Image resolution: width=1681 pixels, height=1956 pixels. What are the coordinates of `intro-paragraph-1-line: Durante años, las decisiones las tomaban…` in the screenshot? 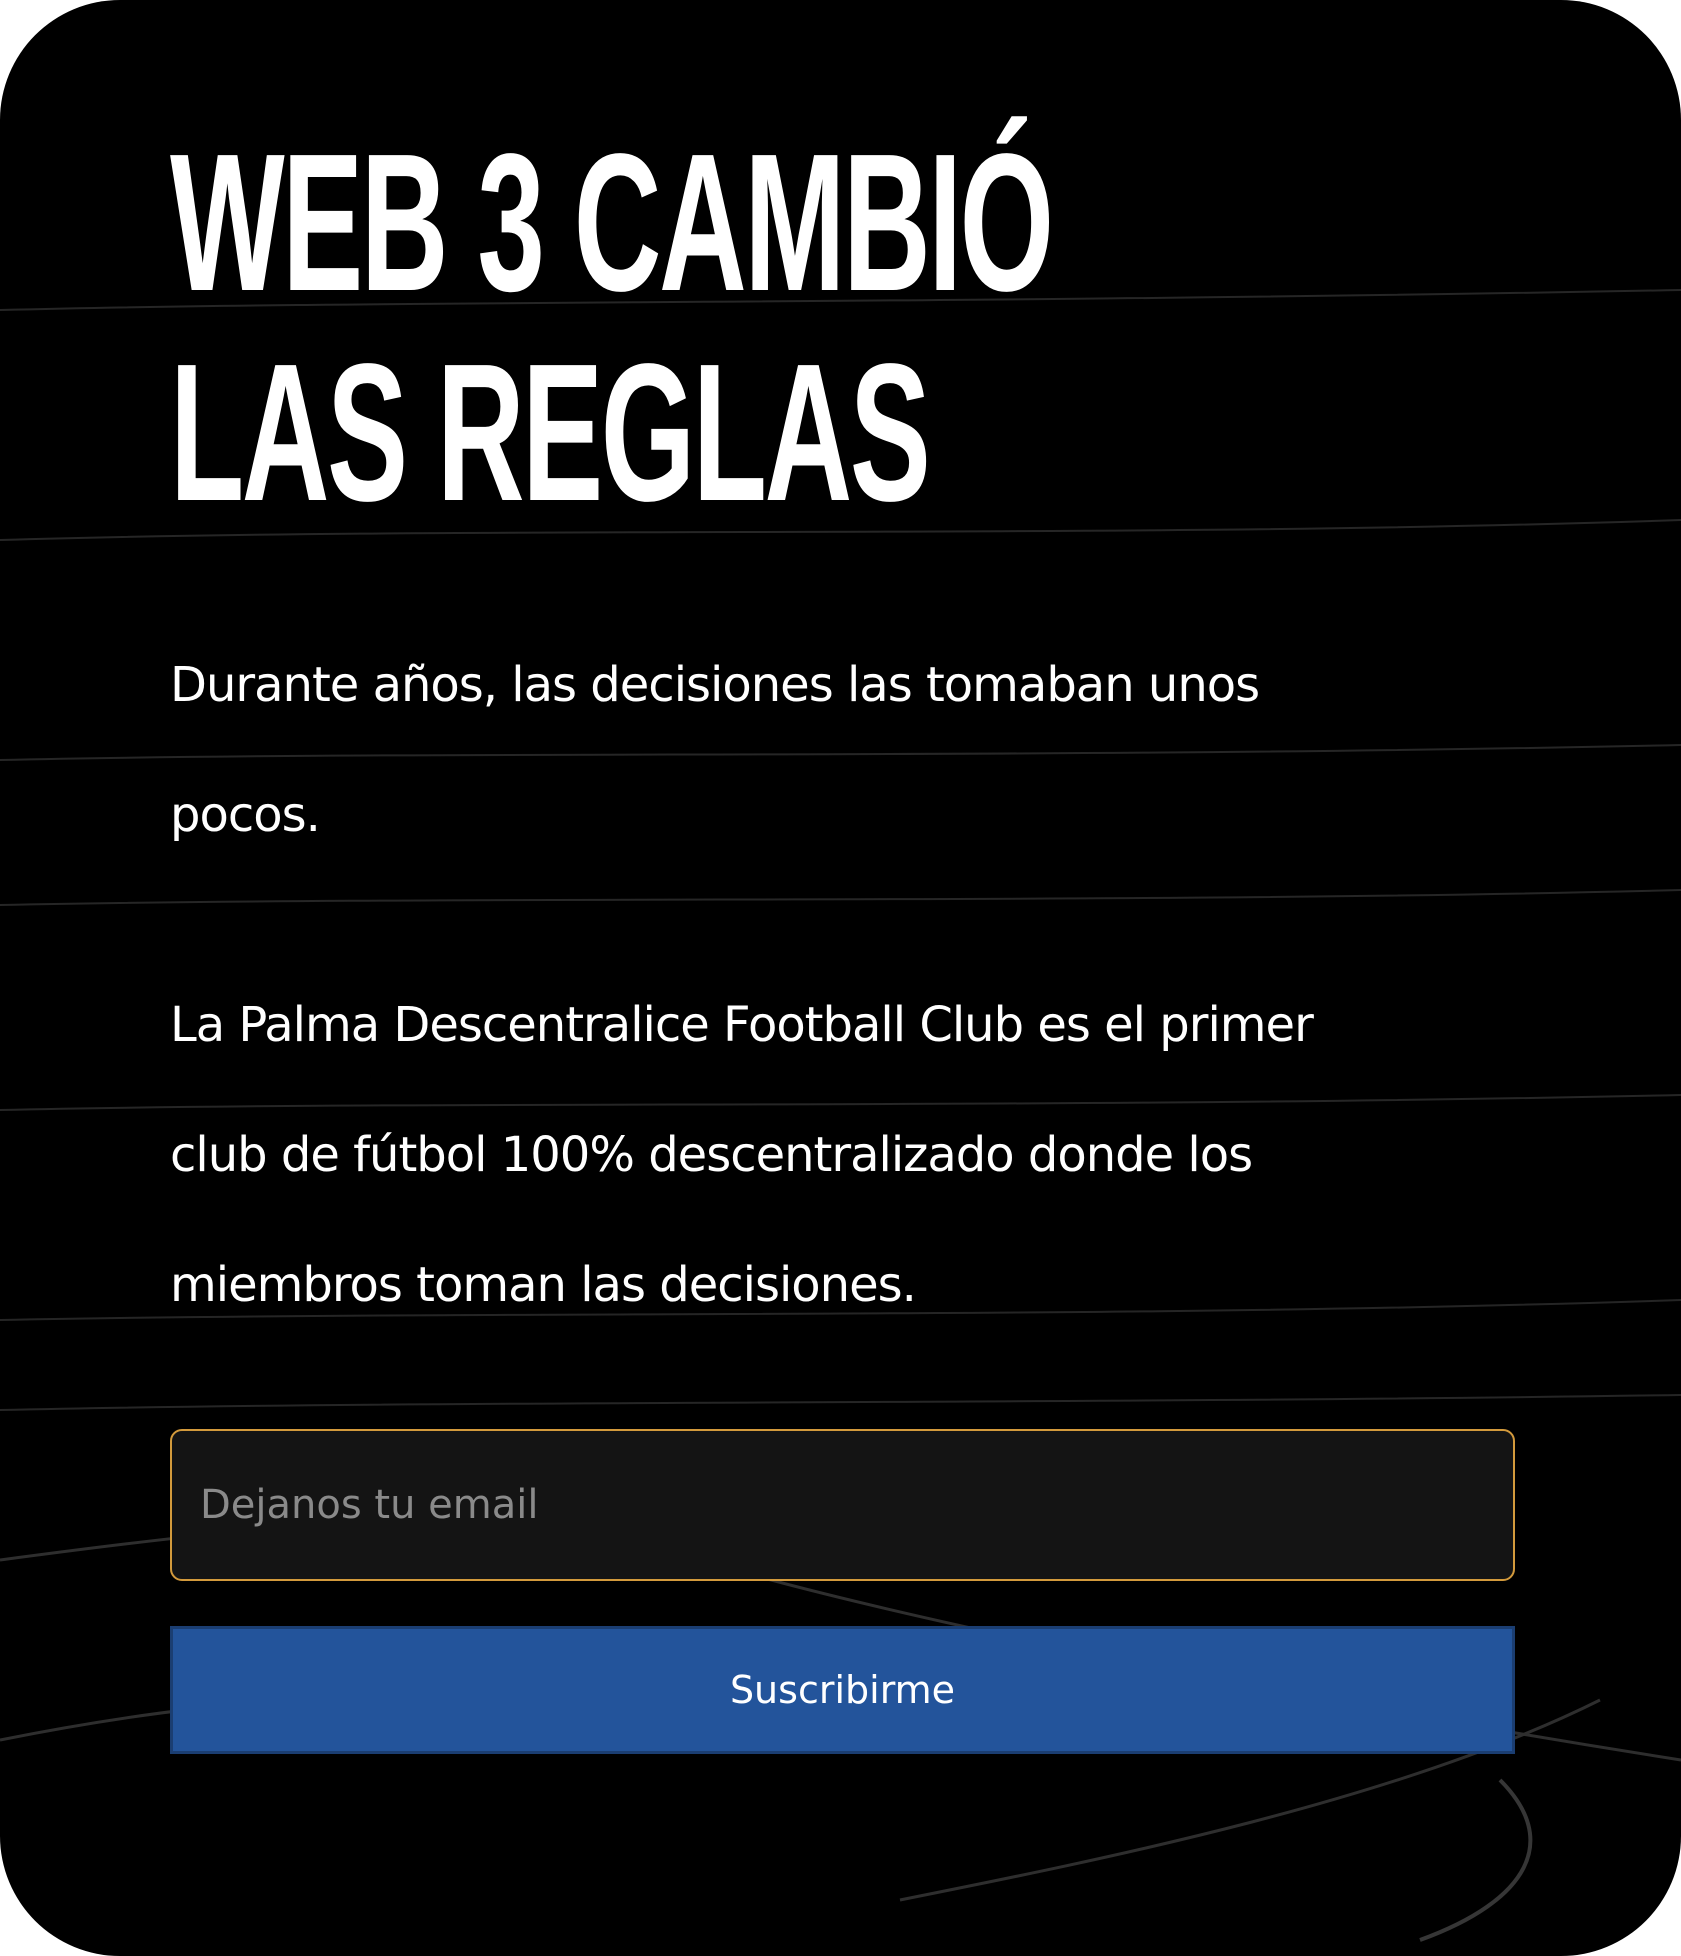 It's located at (715, 685).